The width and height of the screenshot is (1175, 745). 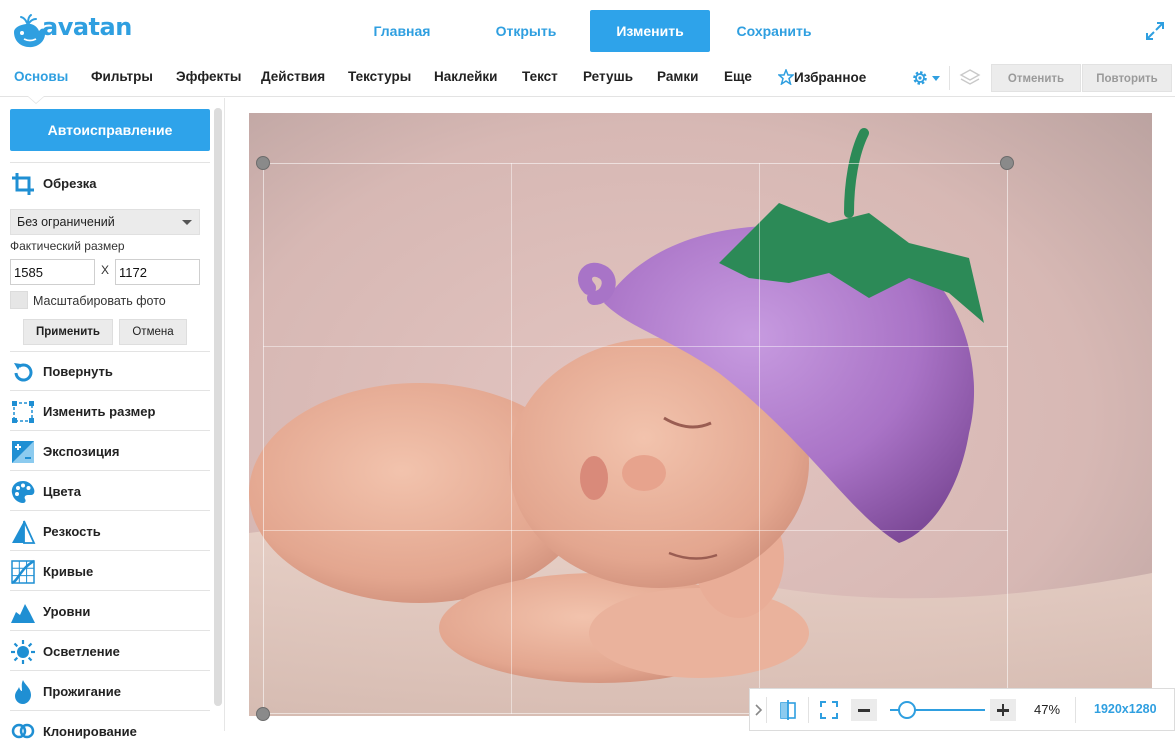 What do you see at coordinates (293, 76) in the screenshot?
I see `menu-actions: Действия` at bounding box center [293, 76].